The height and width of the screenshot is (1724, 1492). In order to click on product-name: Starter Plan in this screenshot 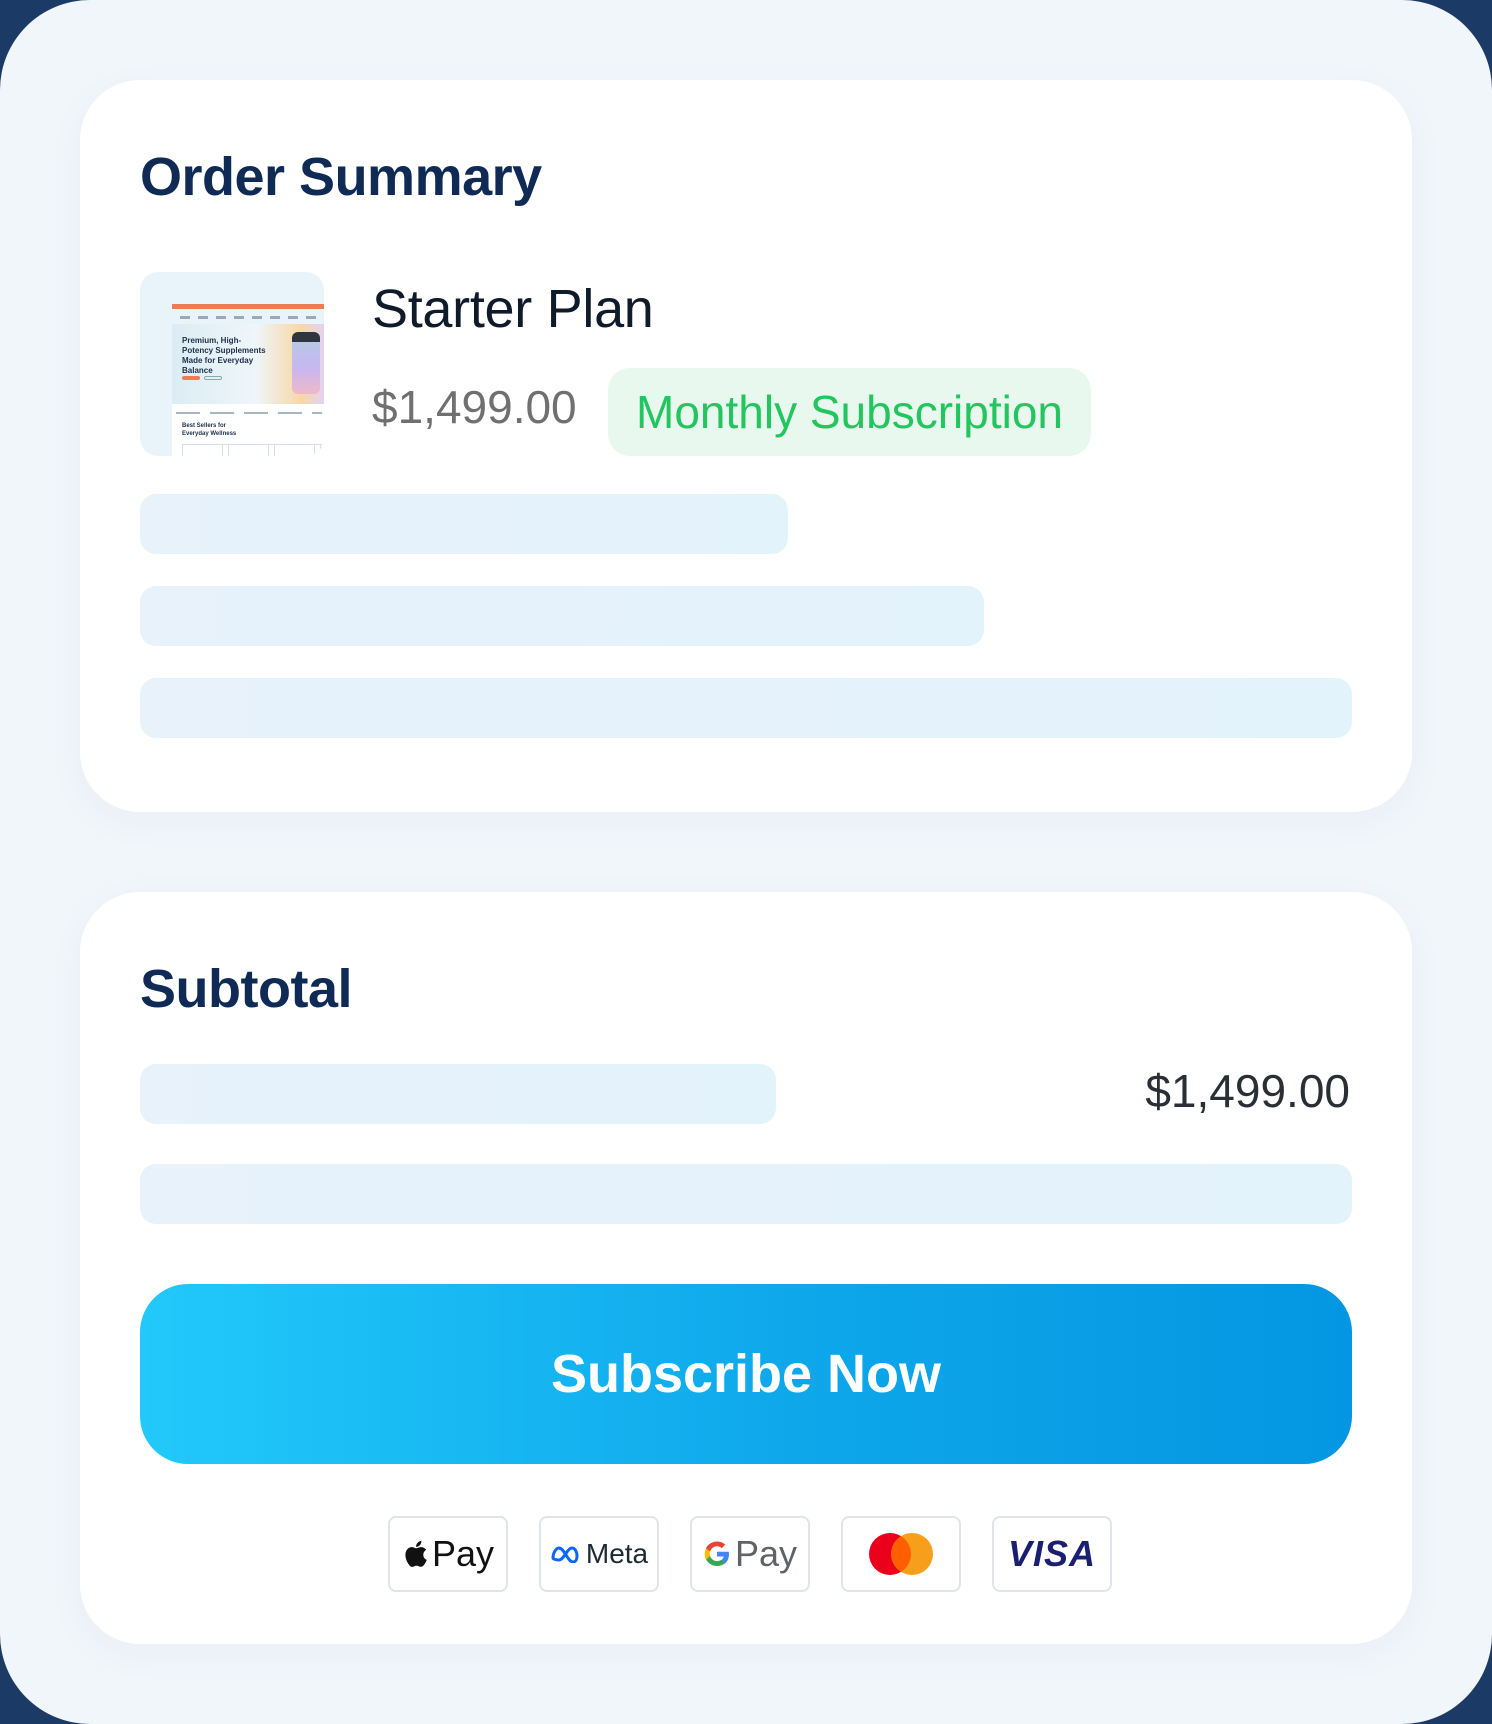, I will do `click(513, 309)`.